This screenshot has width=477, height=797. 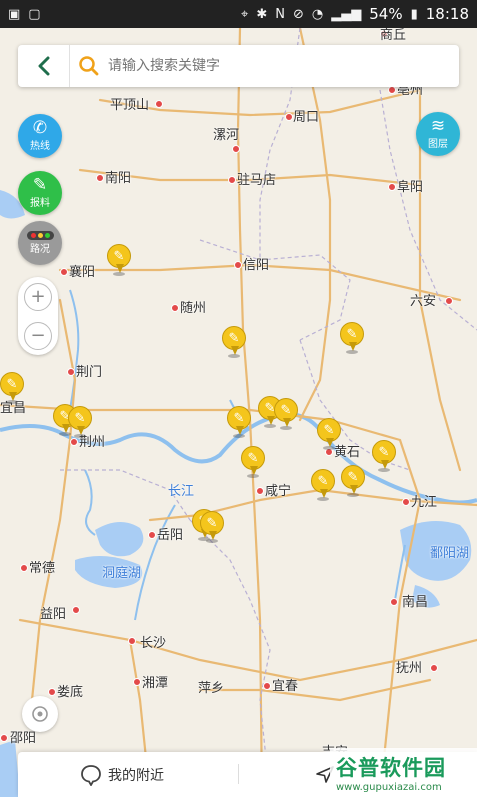 I want to click on pencil-icon: ✎, so click(x=40, y=185).